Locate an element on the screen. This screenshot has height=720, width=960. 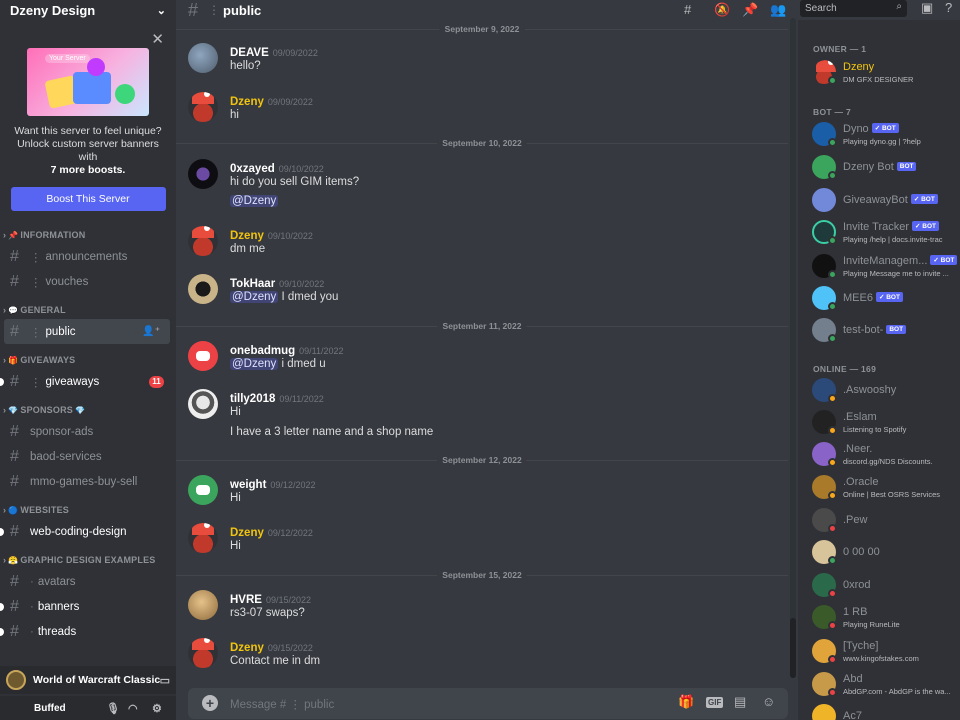
message-author: HVRE is located at coordinates (246, 600).